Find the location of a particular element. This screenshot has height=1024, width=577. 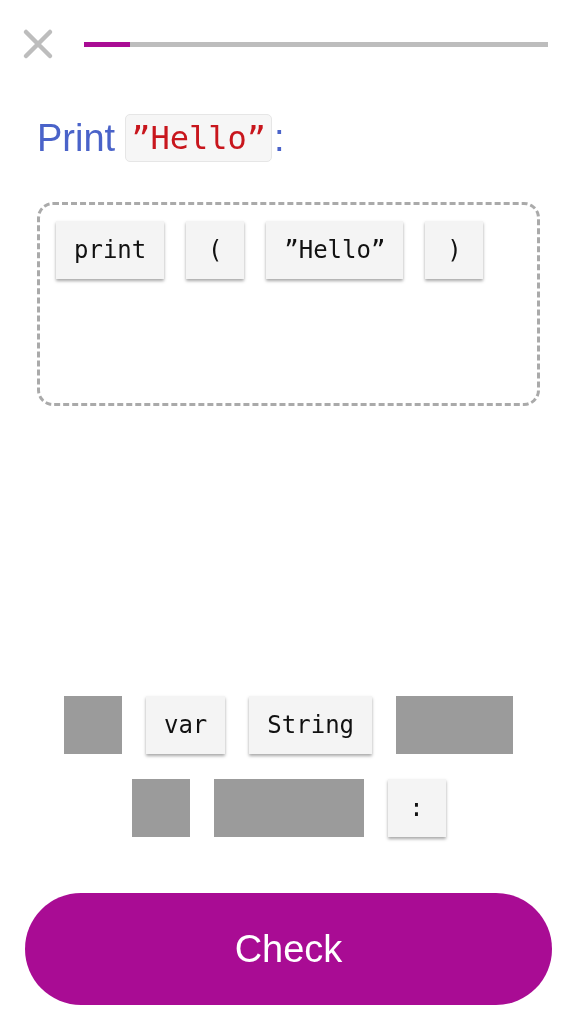

word-tile: ) is located at coordinates (454, 250).